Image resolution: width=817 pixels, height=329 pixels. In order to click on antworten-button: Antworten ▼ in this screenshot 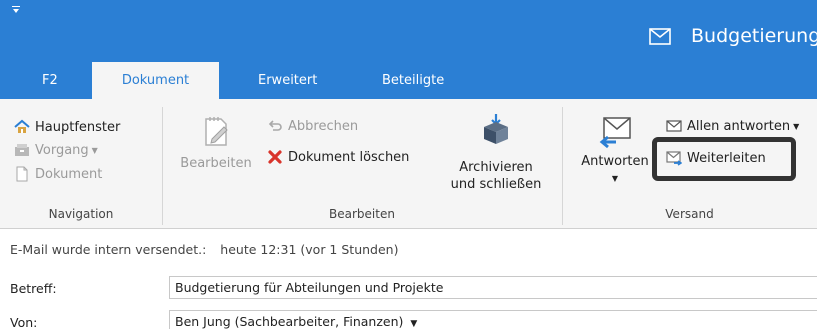, I will do `click(615, 151)`.